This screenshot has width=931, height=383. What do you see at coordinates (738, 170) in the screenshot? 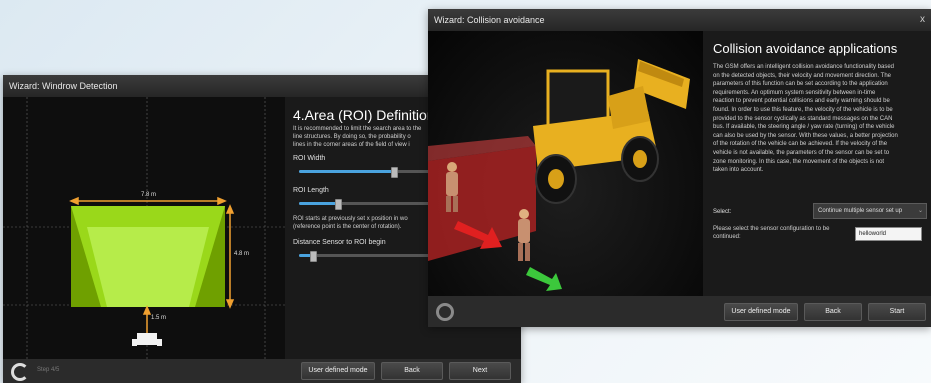
I see `description-line: taken into account.` at bounding box center [738, 170].